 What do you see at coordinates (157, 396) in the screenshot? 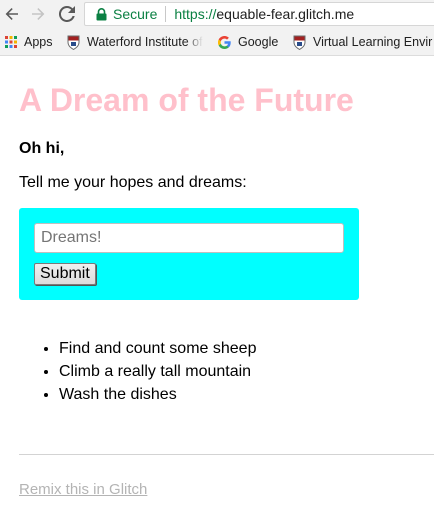
I see `dream-item: Wash the dishes` at bounding box center [157, 396].